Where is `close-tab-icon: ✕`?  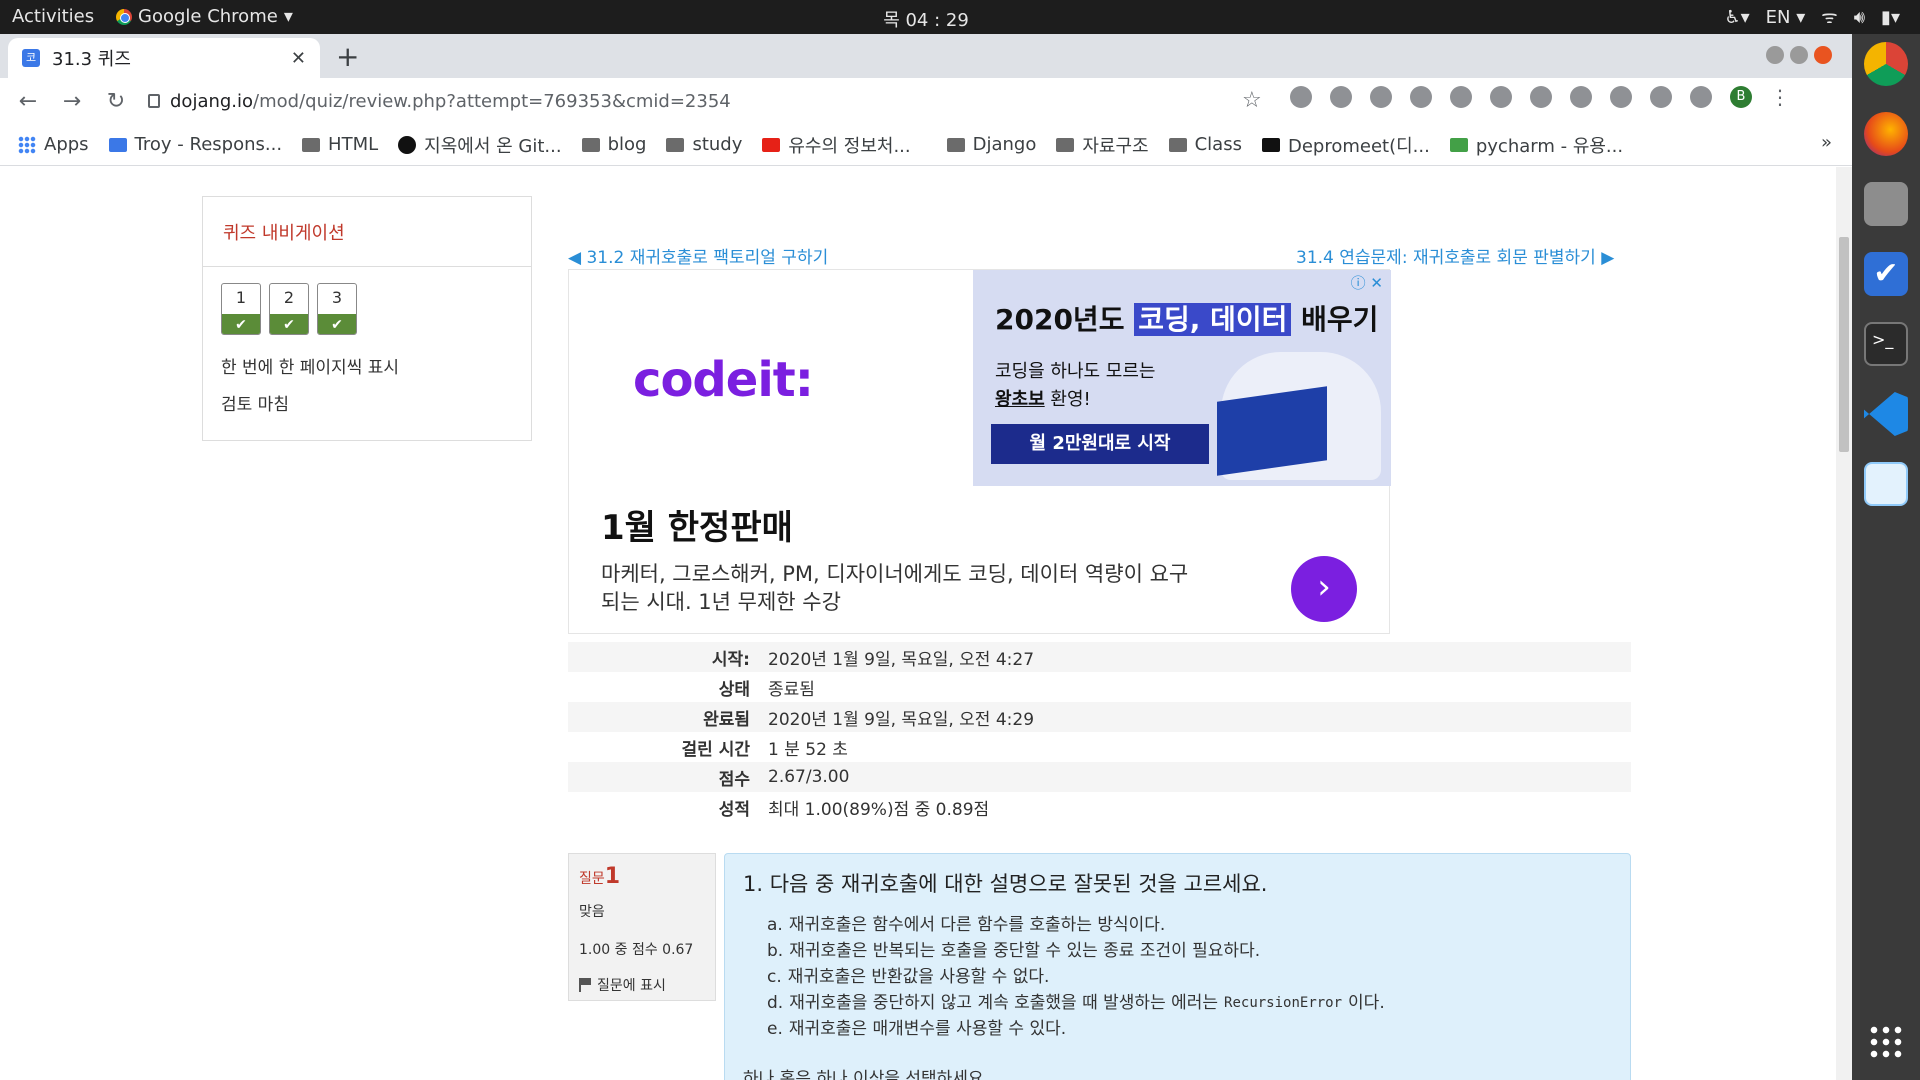
close-tab-icon: ✕ is located at coordinates (298, 58).